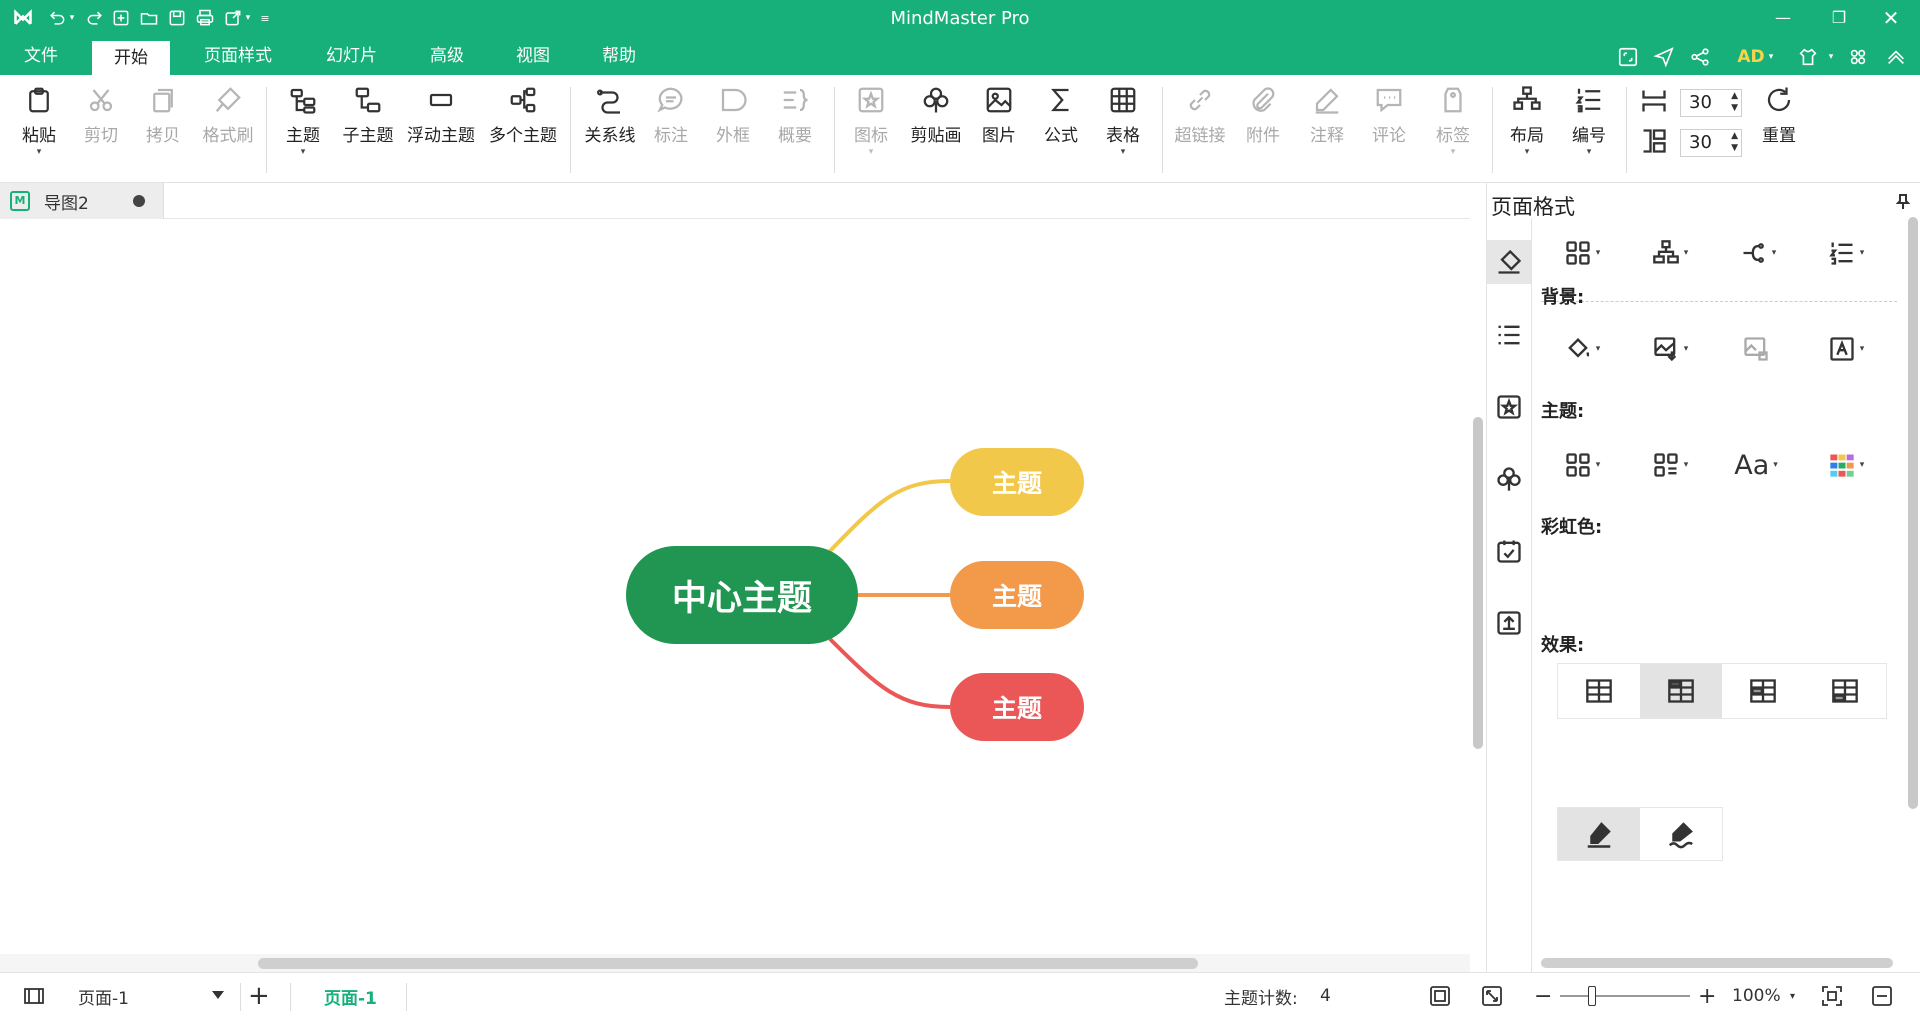 This screenshot has height=1019, width=1920. I want to click on document-tab: M 导图2, so click(82, 201).